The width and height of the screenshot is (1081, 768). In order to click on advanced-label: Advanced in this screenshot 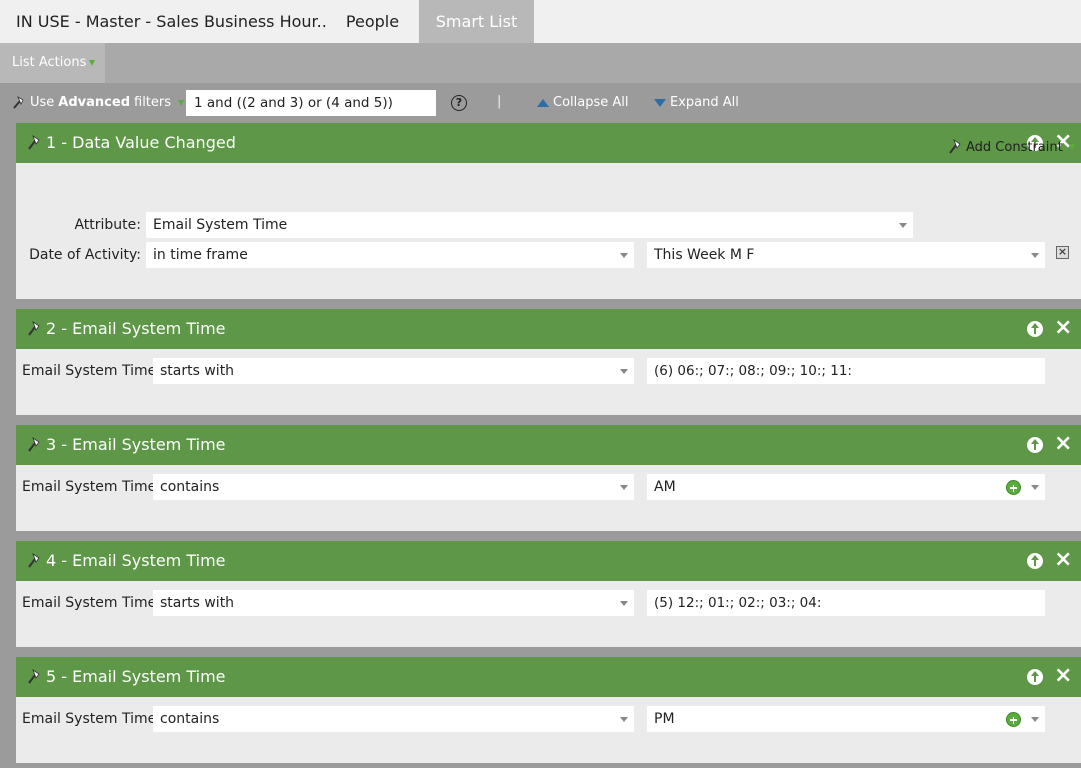, I will do `click(94, 102)`.